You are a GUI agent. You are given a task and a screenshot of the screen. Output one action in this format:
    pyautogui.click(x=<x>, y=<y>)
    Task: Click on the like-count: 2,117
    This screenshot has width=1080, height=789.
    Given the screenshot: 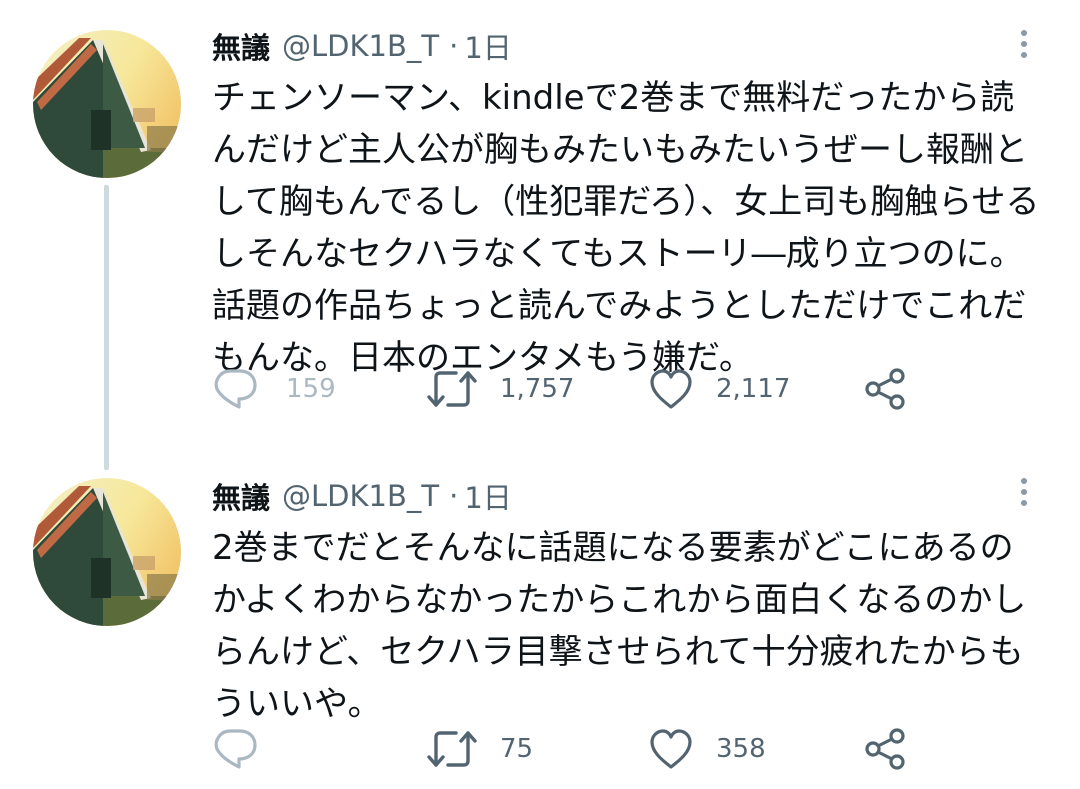 What is the action you would take?
    pyautogui.click(x=753, y=389)
    